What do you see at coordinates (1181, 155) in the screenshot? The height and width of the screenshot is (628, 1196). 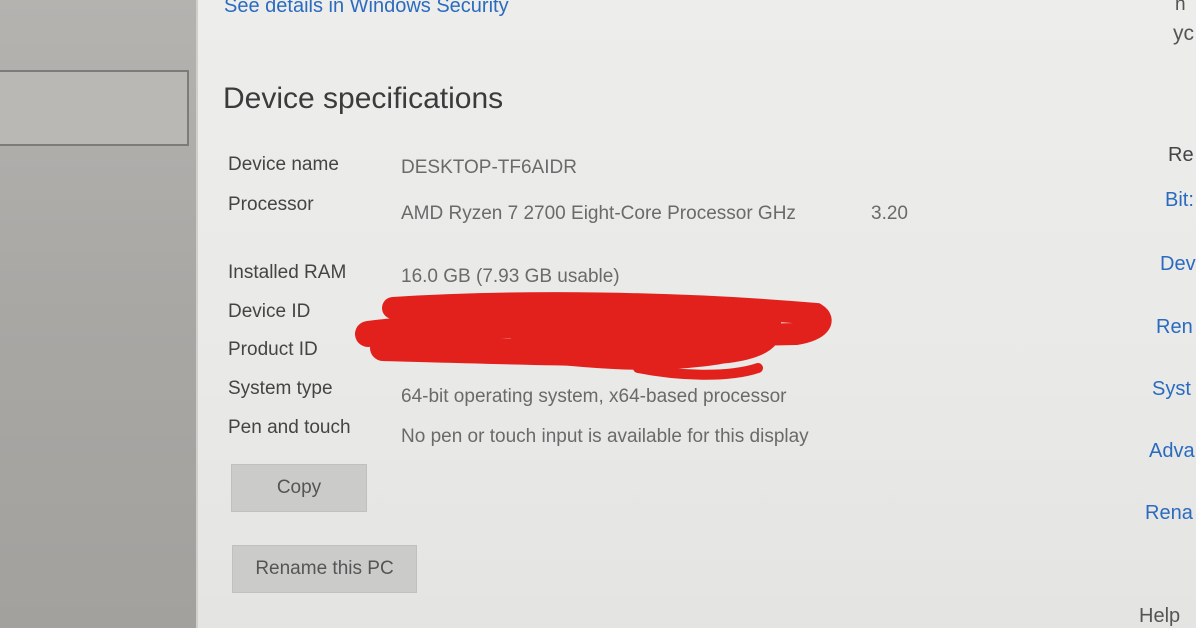 I see `related-settings-heading: Re` at bounding box center [1181, 155].